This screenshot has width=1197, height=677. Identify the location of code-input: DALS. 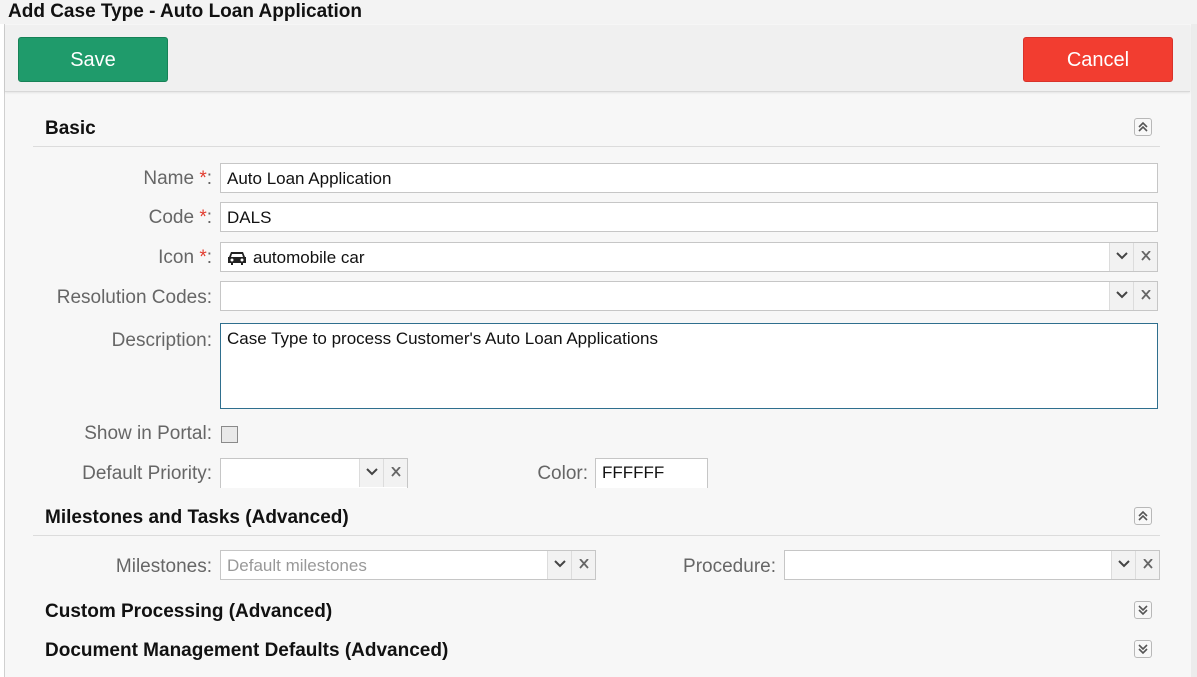
(689, 217).